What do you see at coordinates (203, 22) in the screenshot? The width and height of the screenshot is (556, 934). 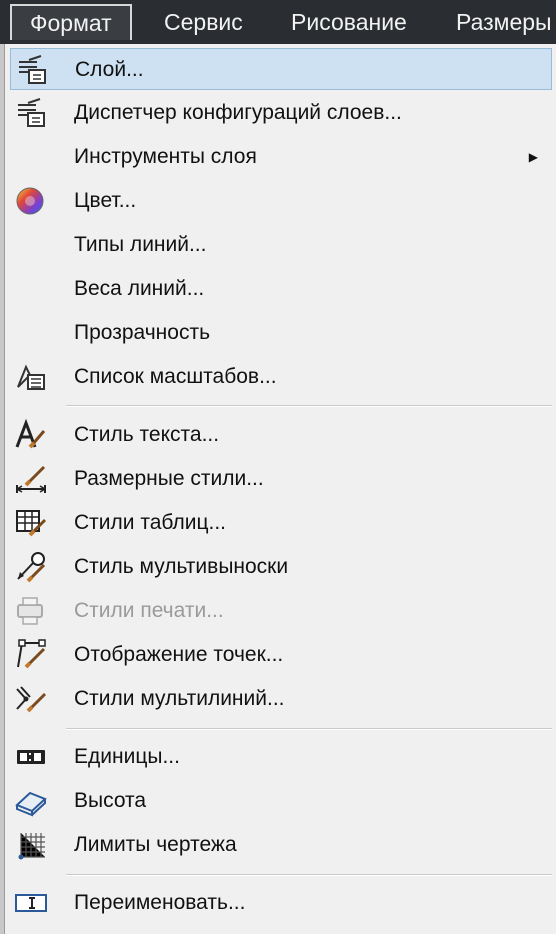 I see `menubar-tools: Сервис` at bounding box center [203, 22].